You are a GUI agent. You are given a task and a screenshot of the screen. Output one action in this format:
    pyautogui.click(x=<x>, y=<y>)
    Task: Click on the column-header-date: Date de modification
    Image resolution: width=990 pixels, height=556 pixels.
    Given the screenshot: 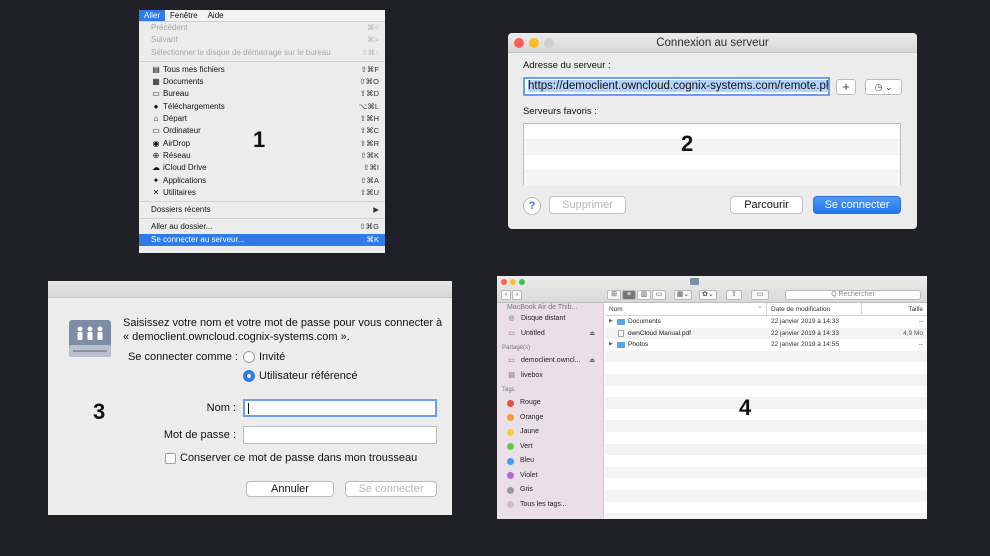 What is the action you would take?
    pyautogui.click(x=814, y=309)
    